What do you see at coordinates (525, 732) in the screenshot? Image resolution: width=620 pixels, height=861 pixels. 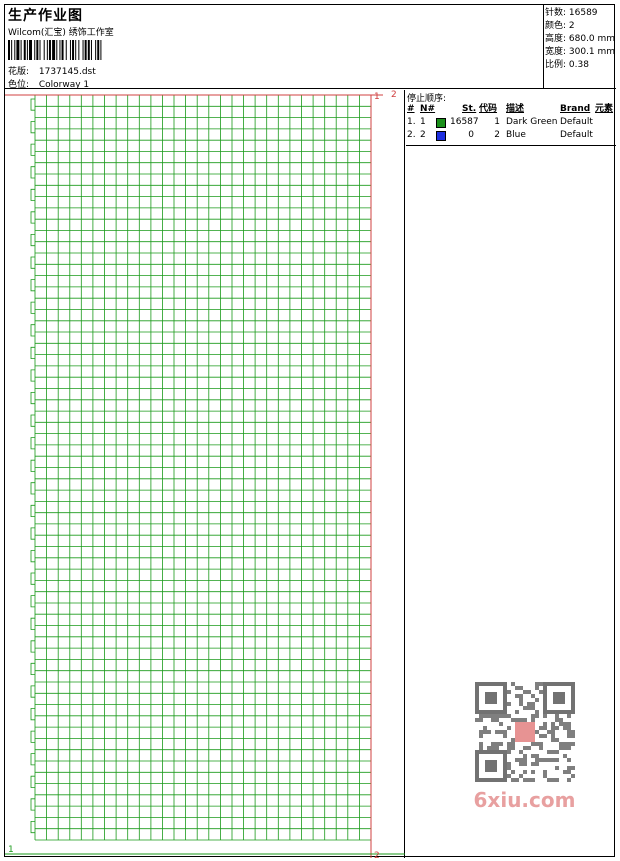 I see `qr-center-stamp` at bounding box center [525, 732].